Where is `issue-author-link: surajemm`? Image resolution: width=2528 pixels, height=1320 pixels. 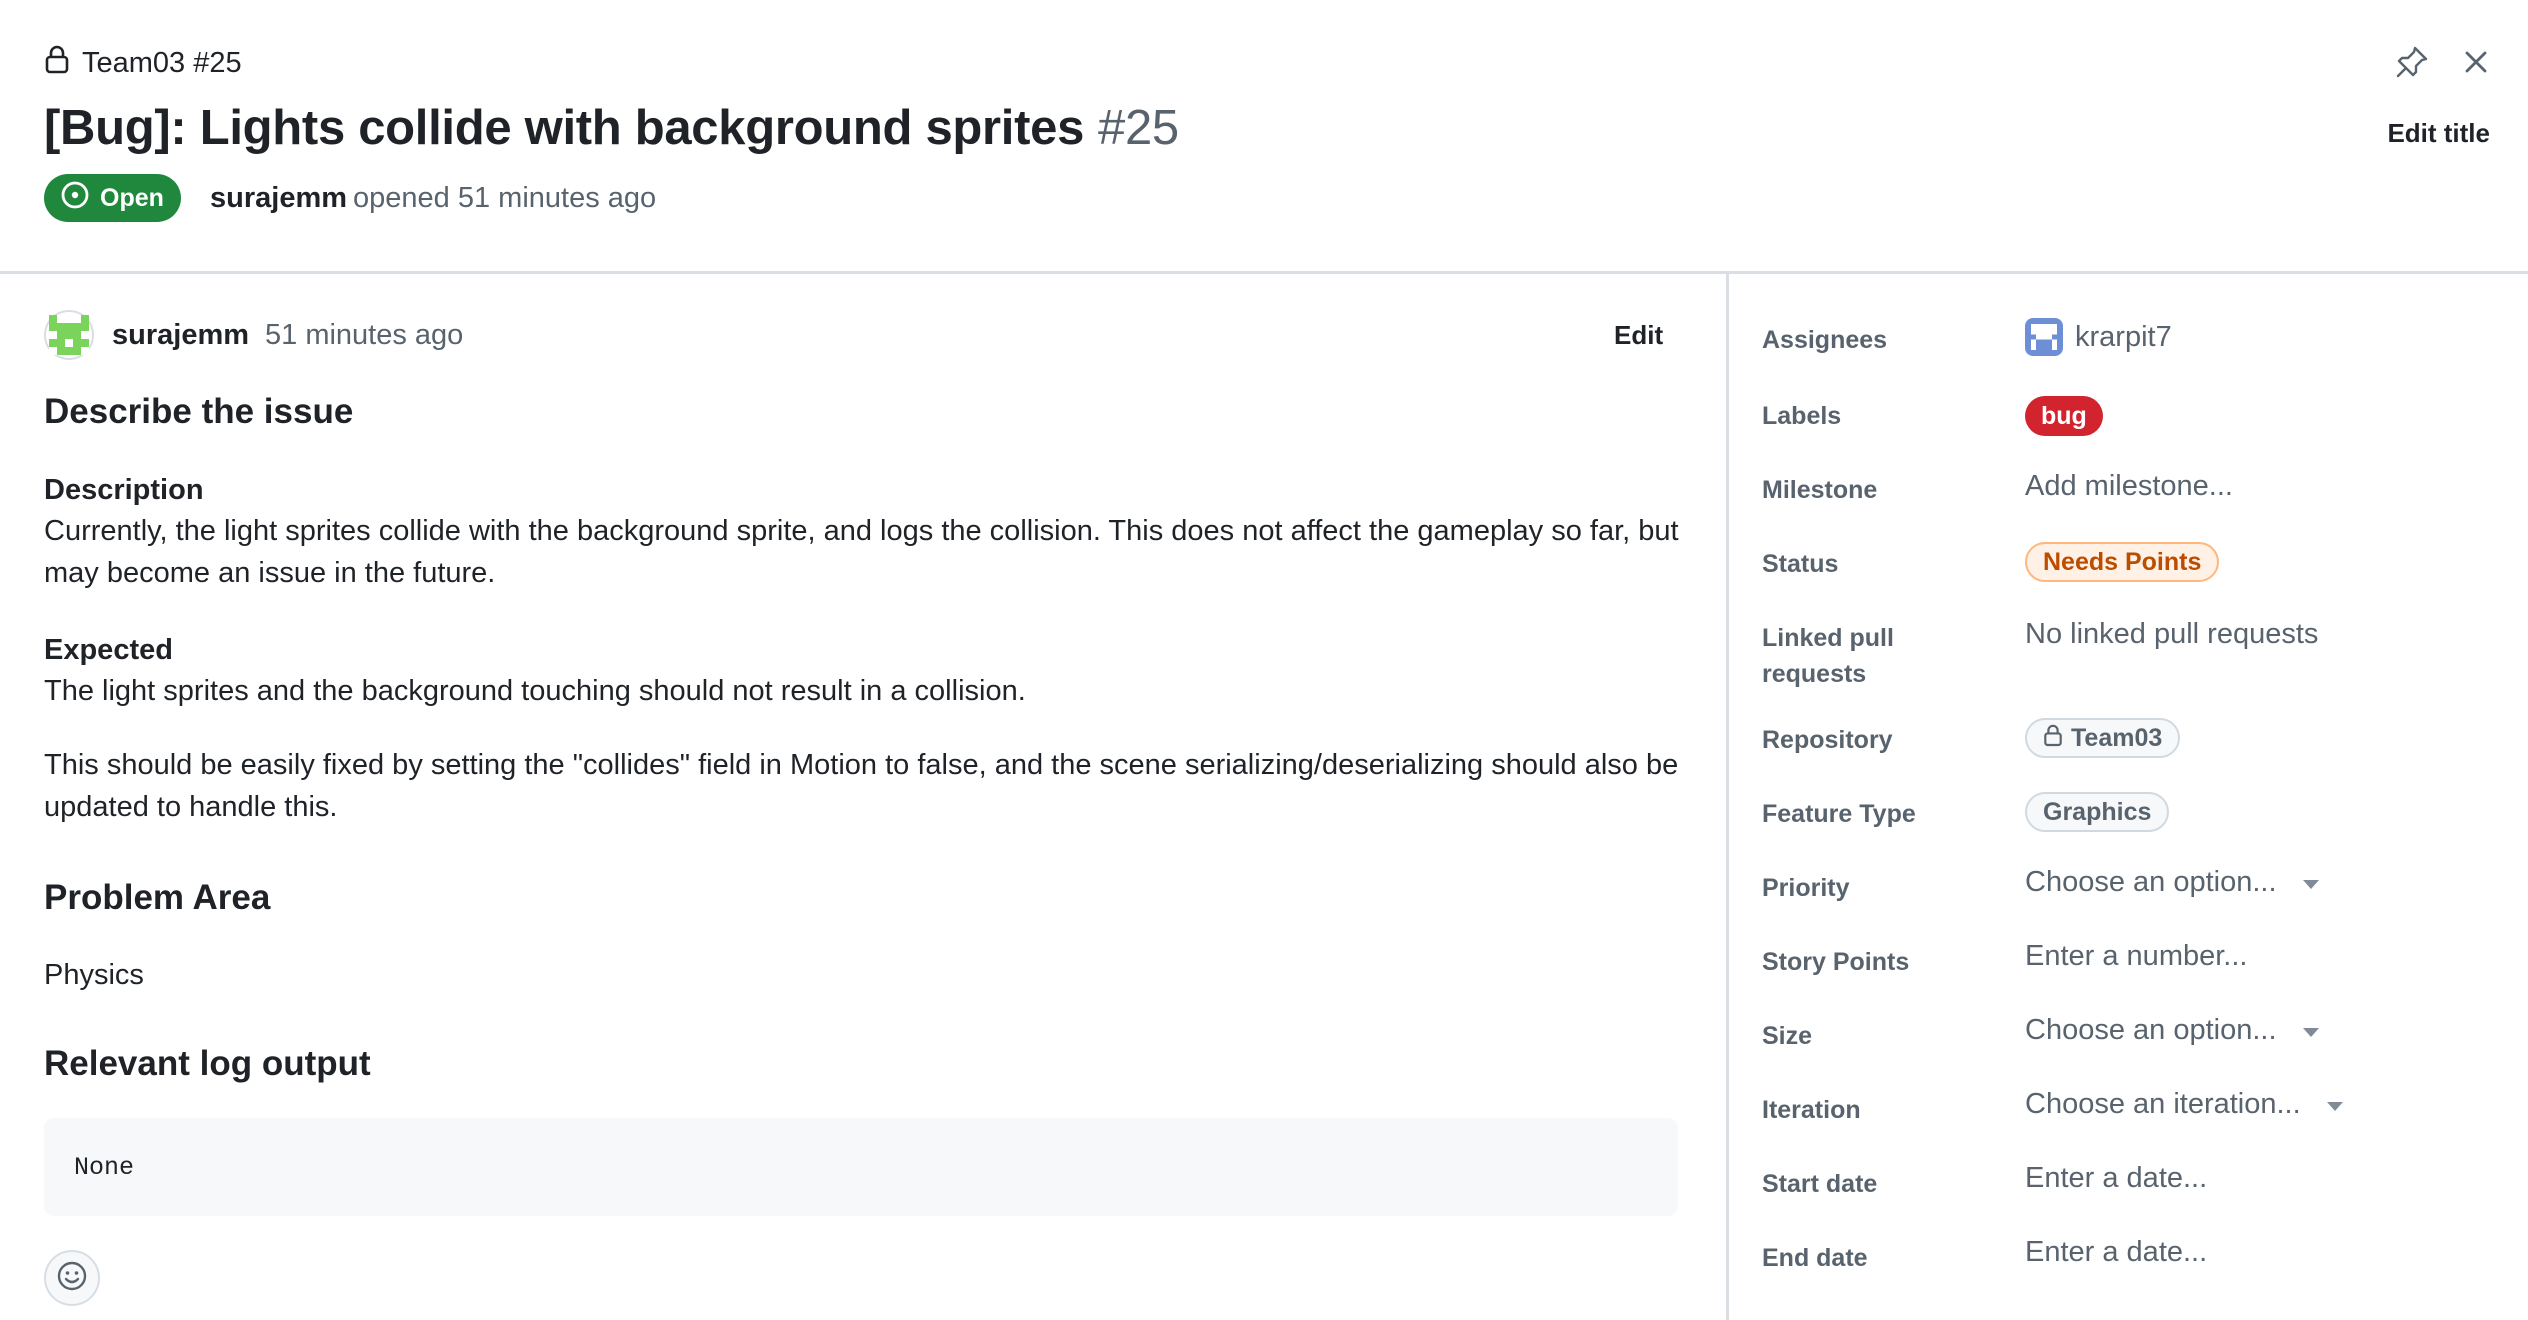 issue-author-link: surajemm is located at coordinates (278, 198).